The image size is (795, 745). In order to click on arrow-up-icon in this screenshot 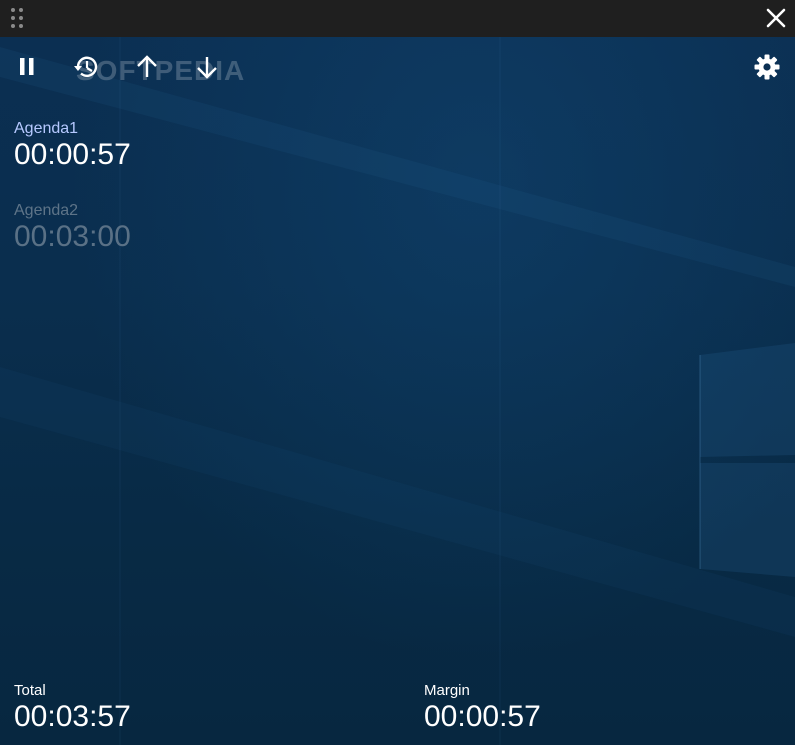, I will do `click(147, 67)`.